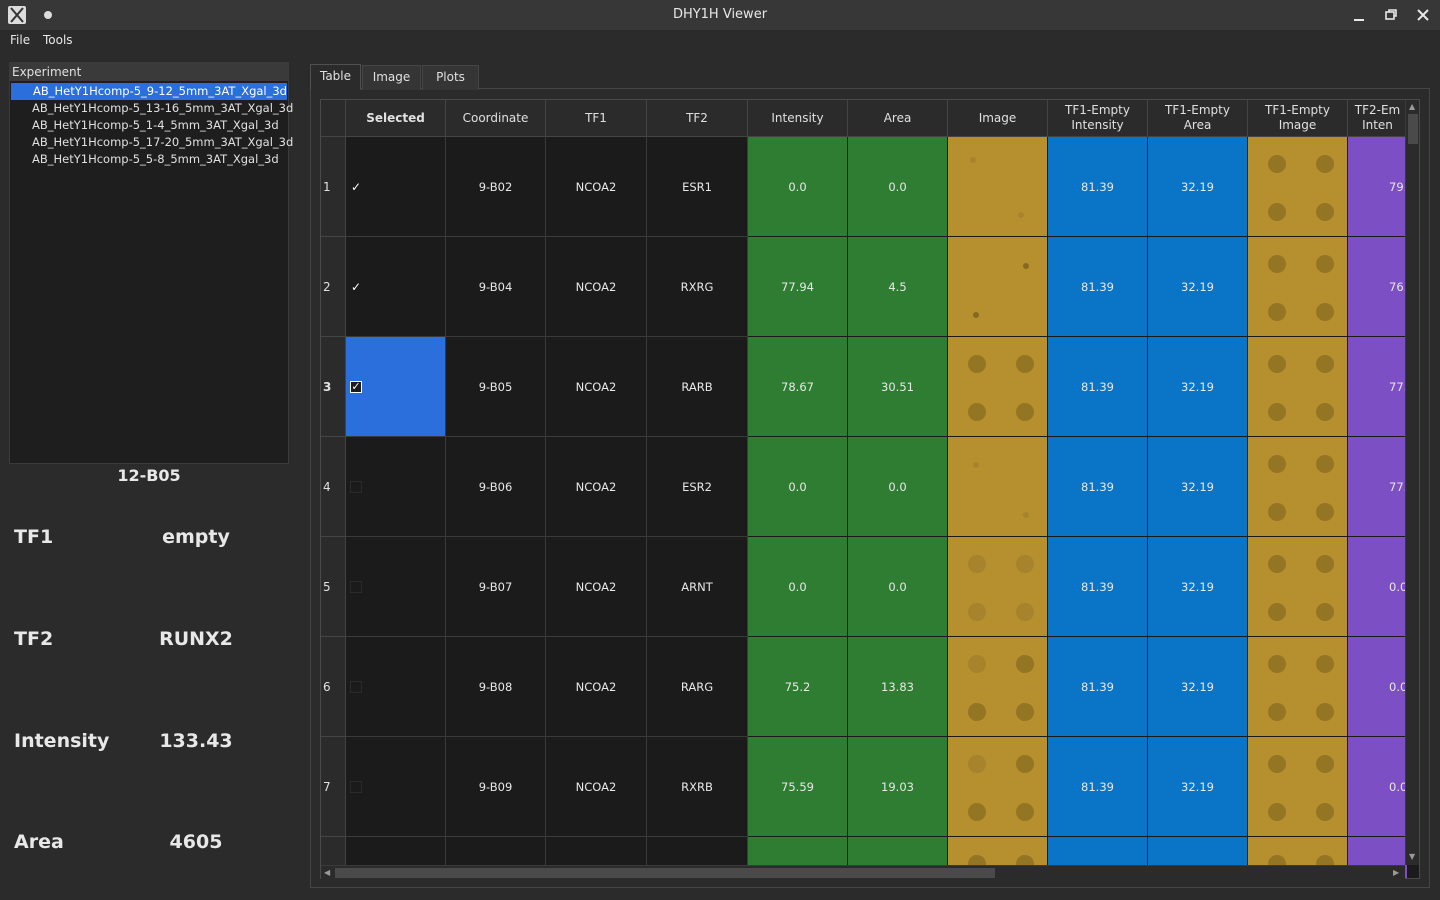 This screenshot has height=900, width=1440. Describe the element at coordinates (1378, 287) in the screenshot. I see `table-cell-tf2e-intensity: 76.8` at that location.